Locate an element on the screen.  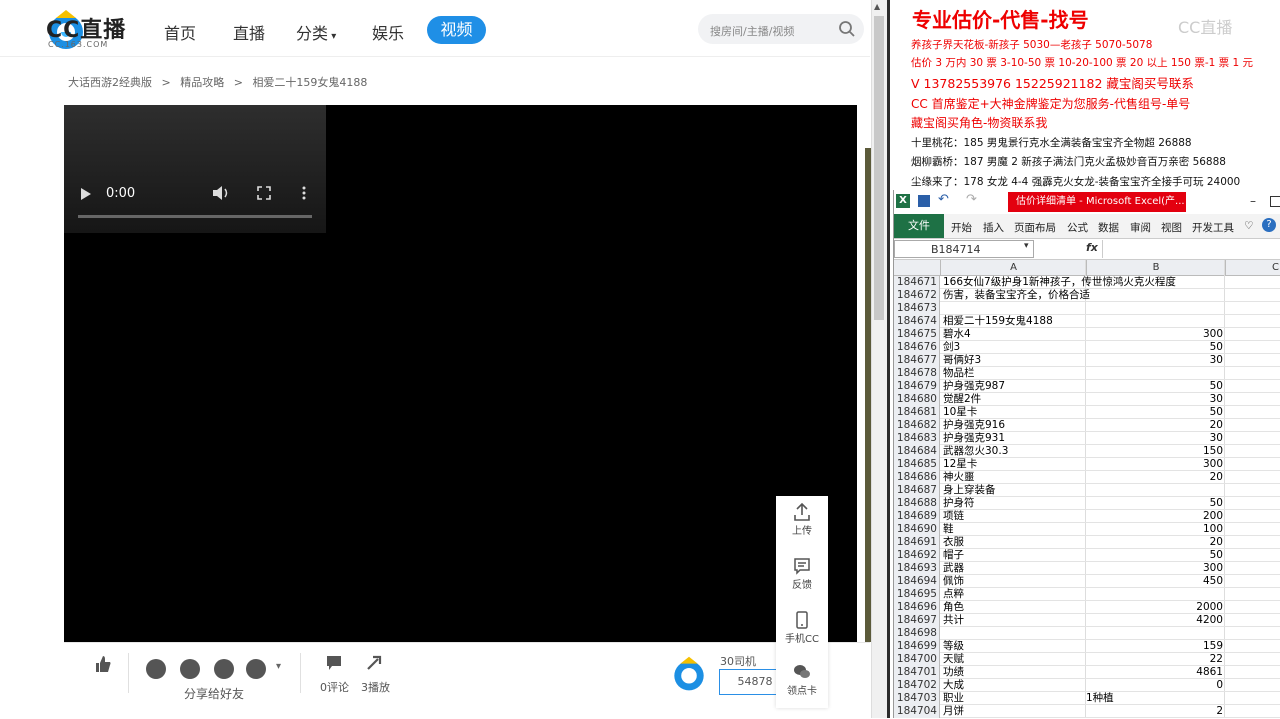
cell-a: 相爱二十159女鬼4188 is located at coordinates (1014, 321).